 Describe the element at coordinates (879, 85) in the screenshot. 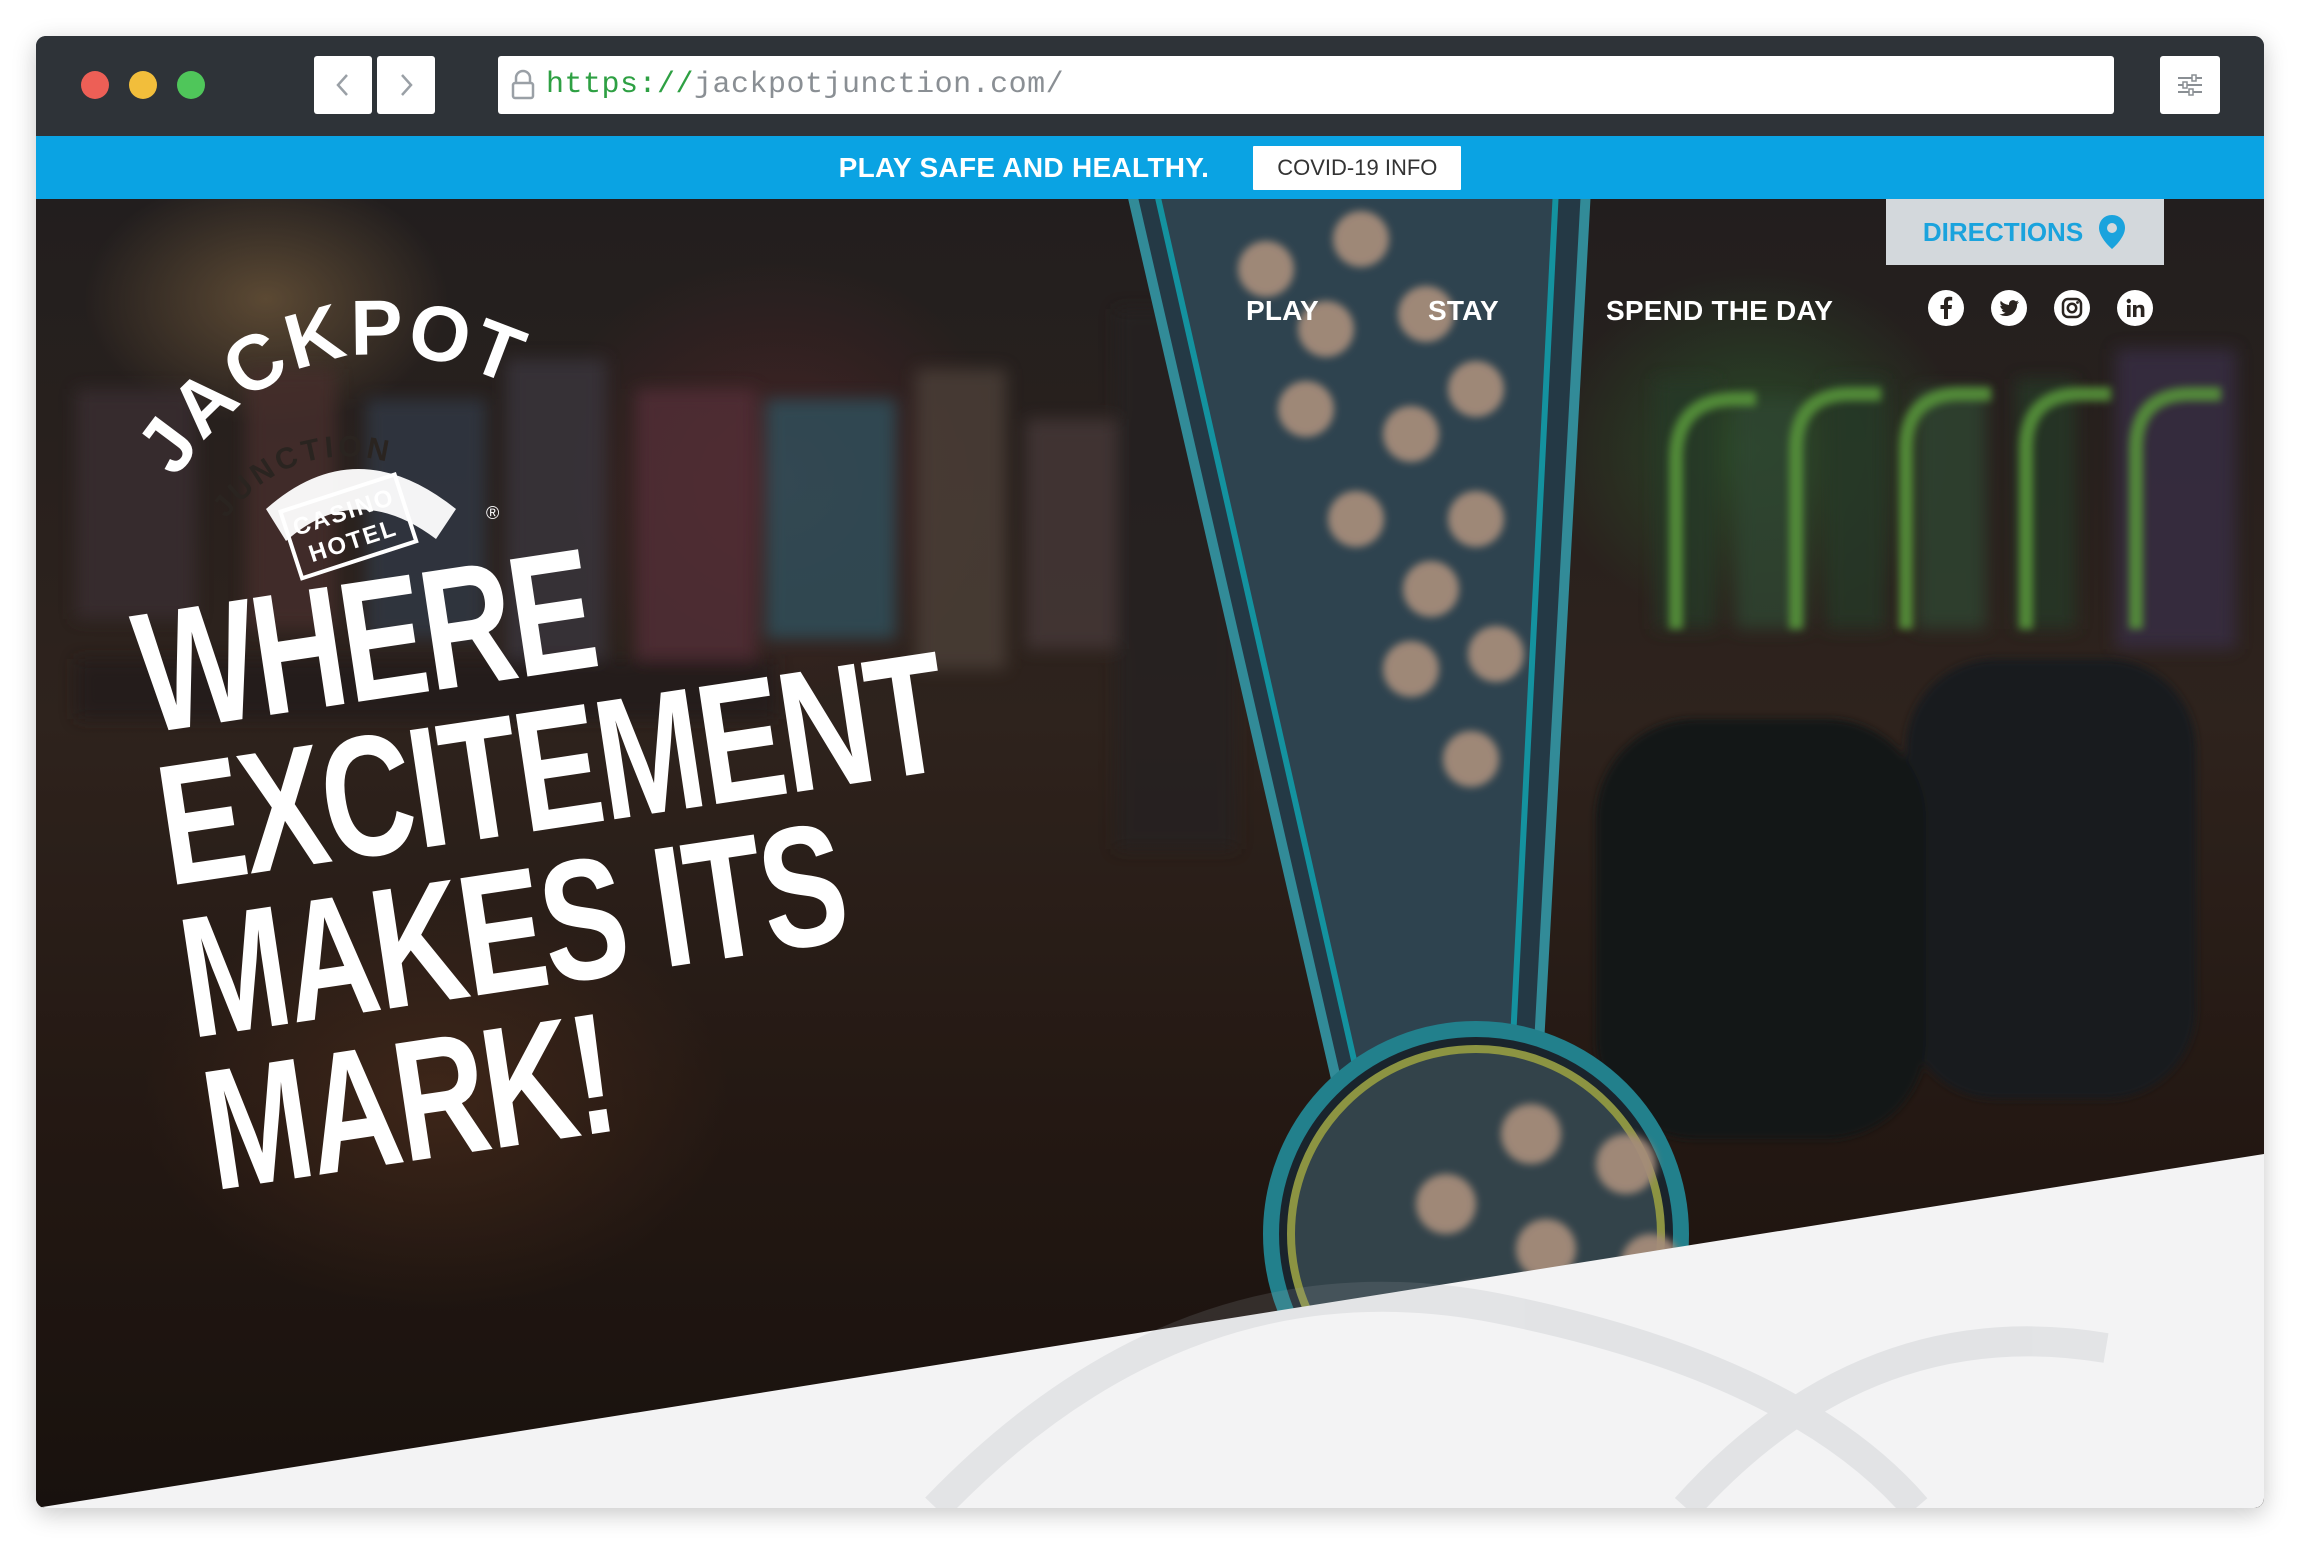

I see `url-host: jackpotjunction.com/` at that location.